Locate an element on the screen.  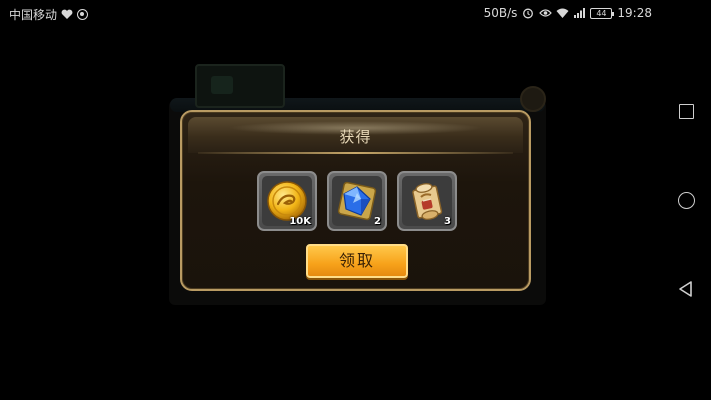
dialog-divider is located at coordinates (355, 153).